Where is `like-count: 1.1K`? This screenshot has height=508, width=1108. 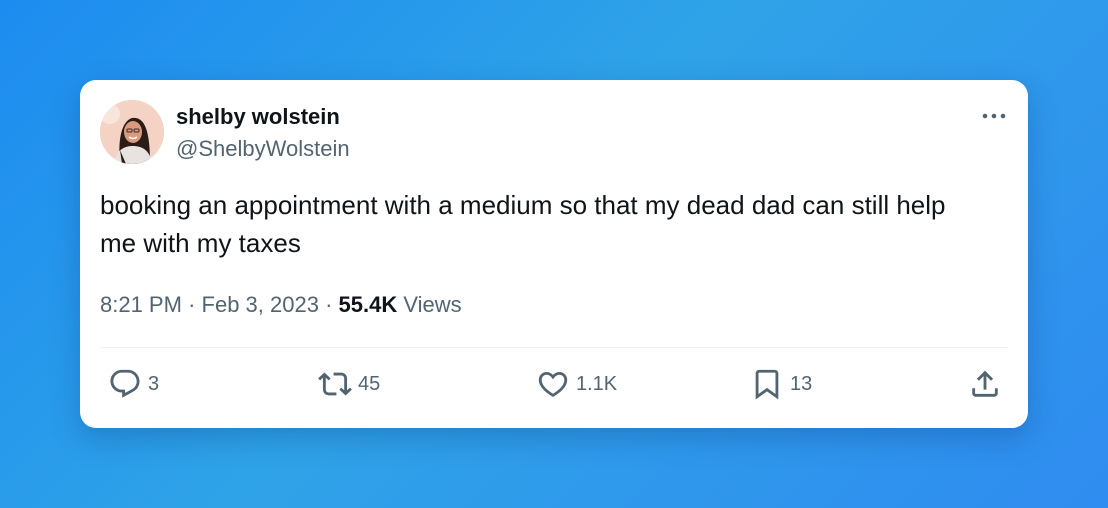
like-count: 1.1K is located at coordinates (597, 383).